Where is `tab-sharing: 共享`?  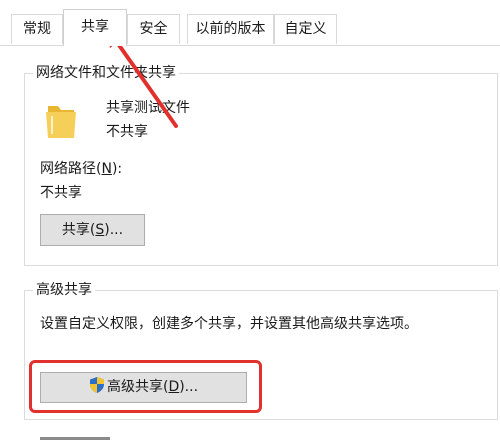
tab-sharing: 共享 is located at coordinates (95, 27).